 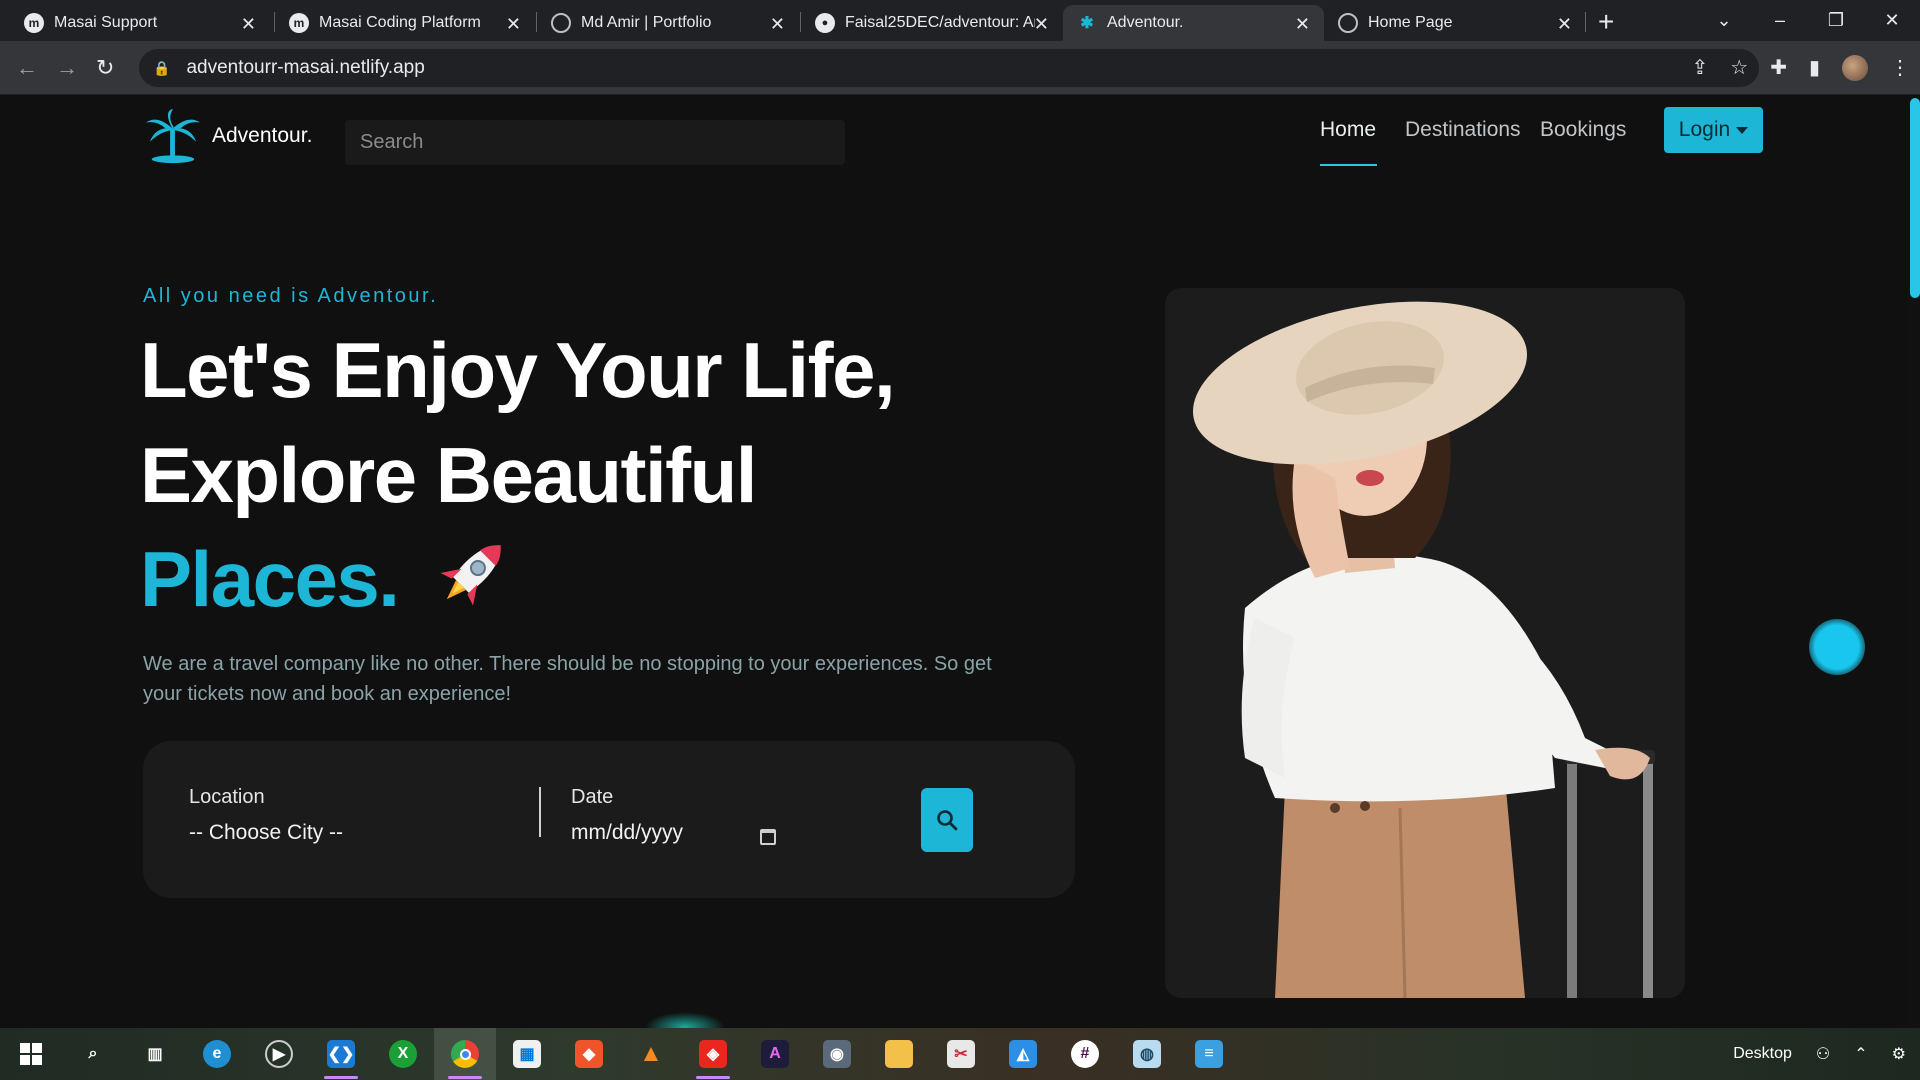 What do you see at coordinates (270, 579) in the screenshot?
I see `hero-heading-line-3: Places.` at bounding box center [270, 579].